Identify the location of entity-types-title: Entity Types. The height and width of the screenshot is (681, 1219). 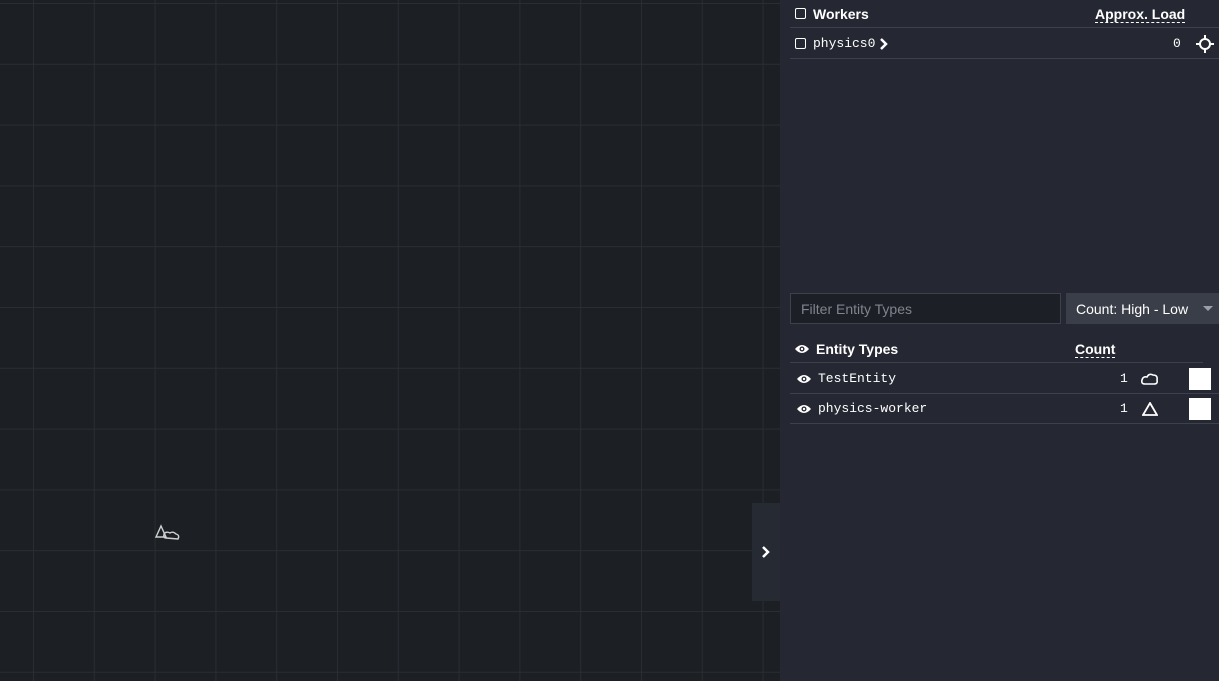
(857, 348).